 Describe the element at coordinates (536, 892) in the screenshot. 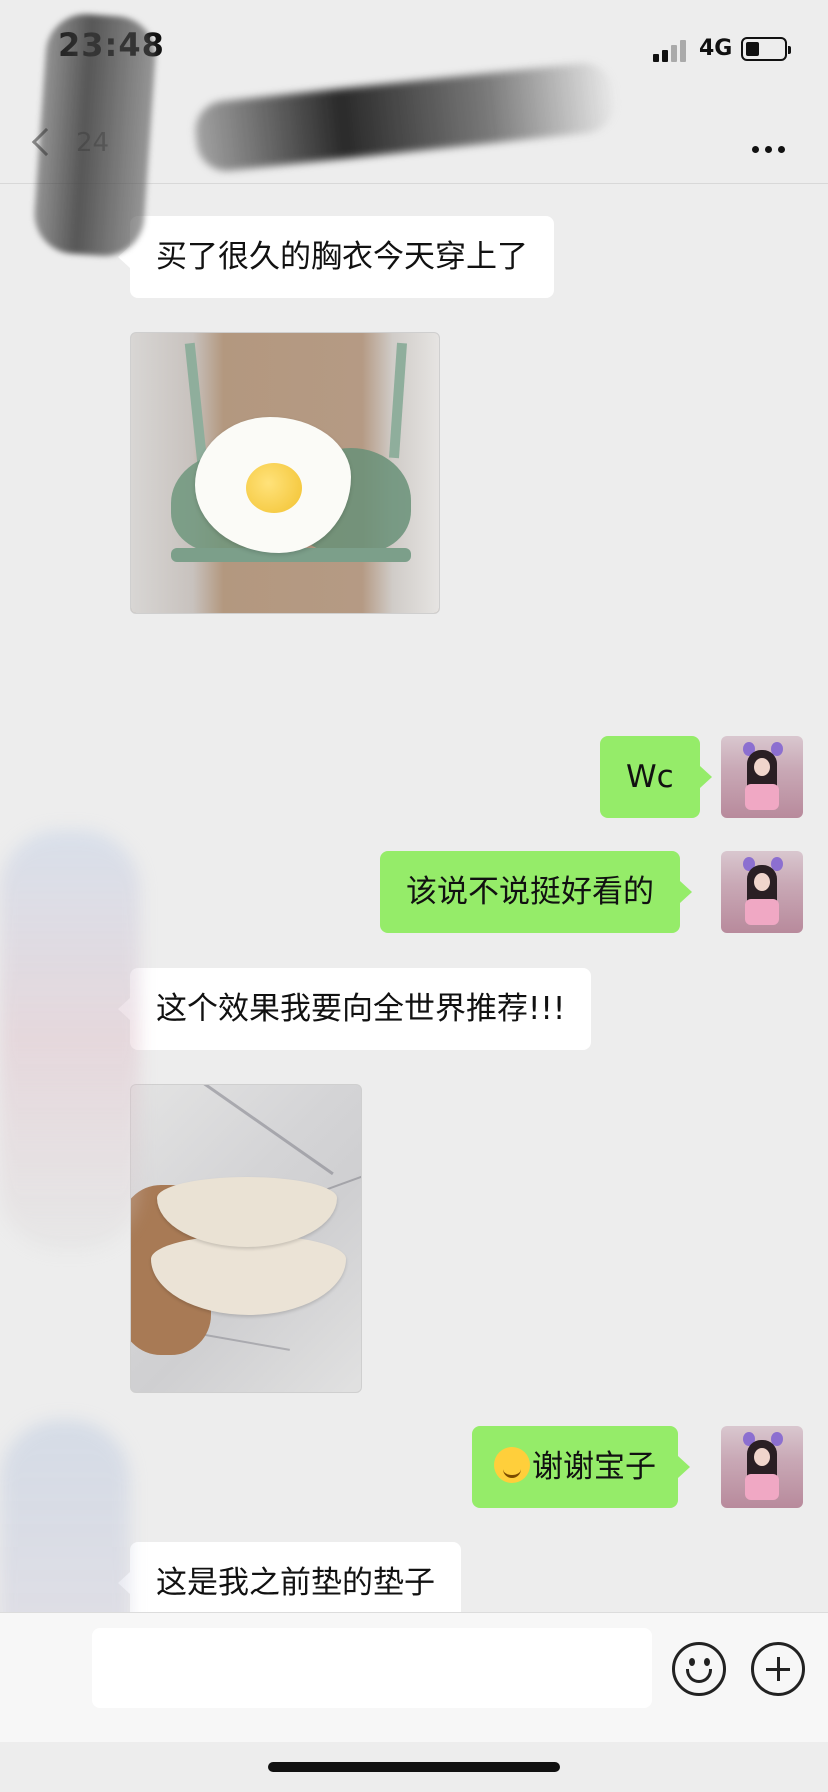

I see `message-bubble-sent: 该说不说挺好看的` at that location.